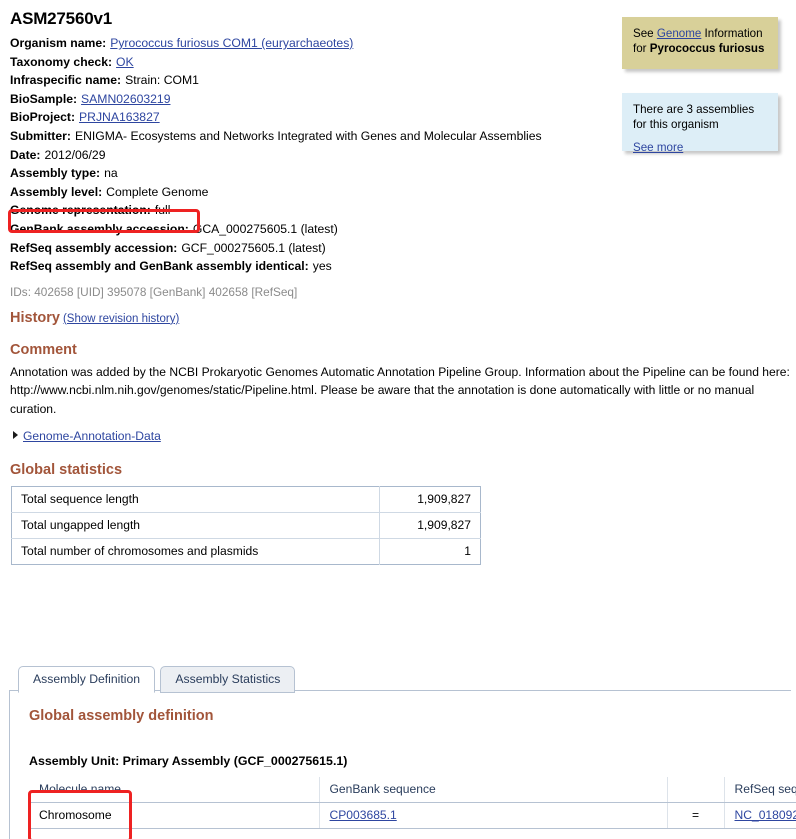  Describe the element at coordinates (25, 154) in the screenshot. I see `meta-label: Date:` at that location.